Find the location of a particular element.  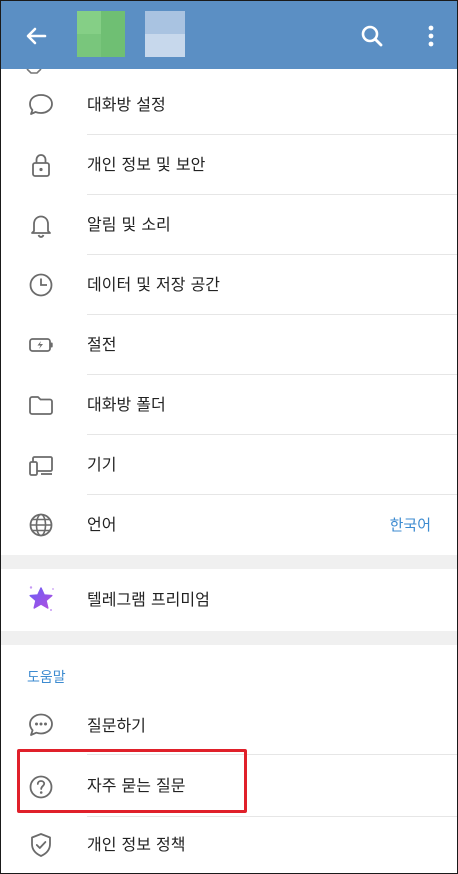

settings-item-label: 언어 is located at coordinates (102, 524).